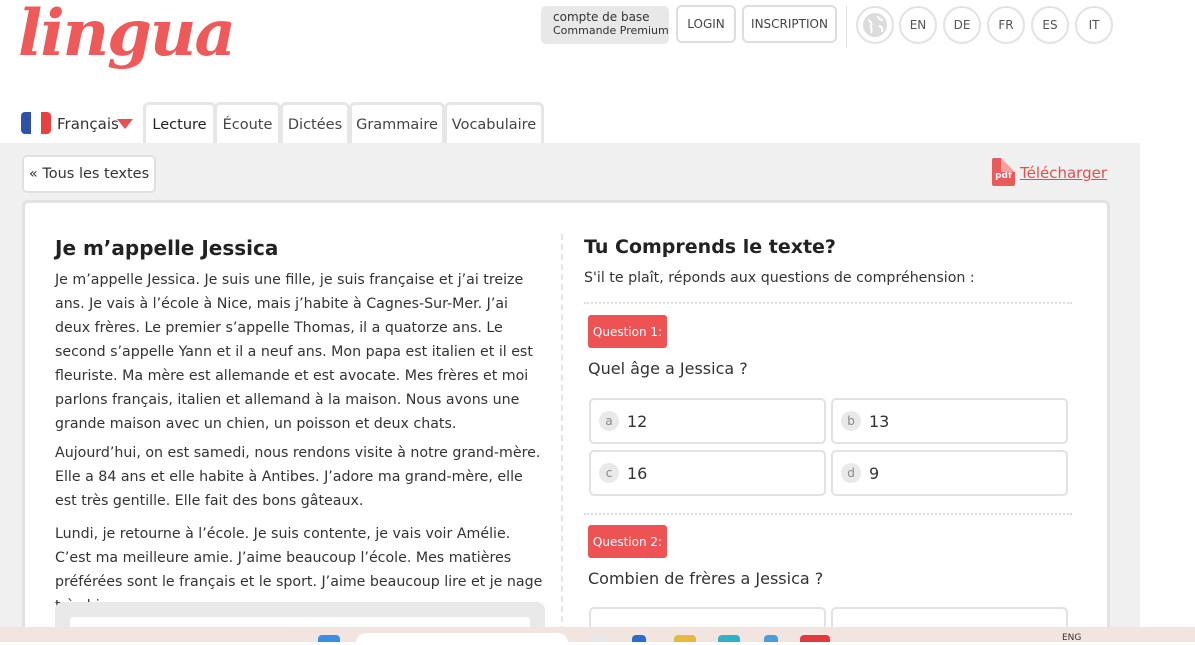 Image resolution: width=1195 pixels, height=645 pixels. I want to click on premium-order-link: Commande Premium, so click(611, 30).